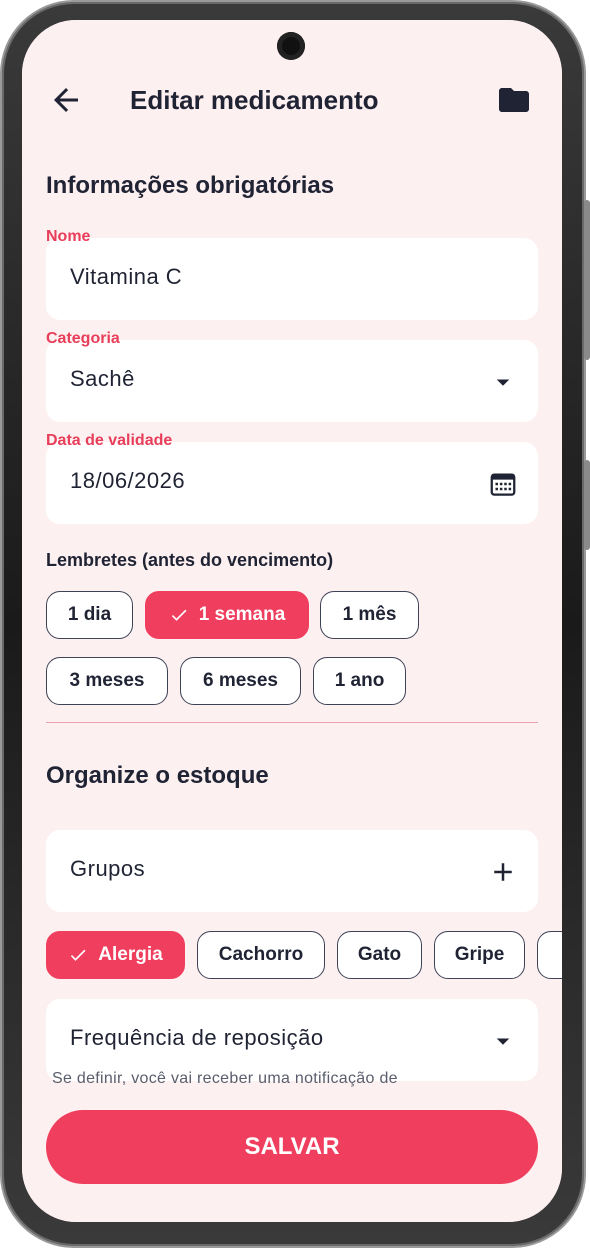  I want to click on reminder-chip-1-ano: 1 ano, so click(359, 681).